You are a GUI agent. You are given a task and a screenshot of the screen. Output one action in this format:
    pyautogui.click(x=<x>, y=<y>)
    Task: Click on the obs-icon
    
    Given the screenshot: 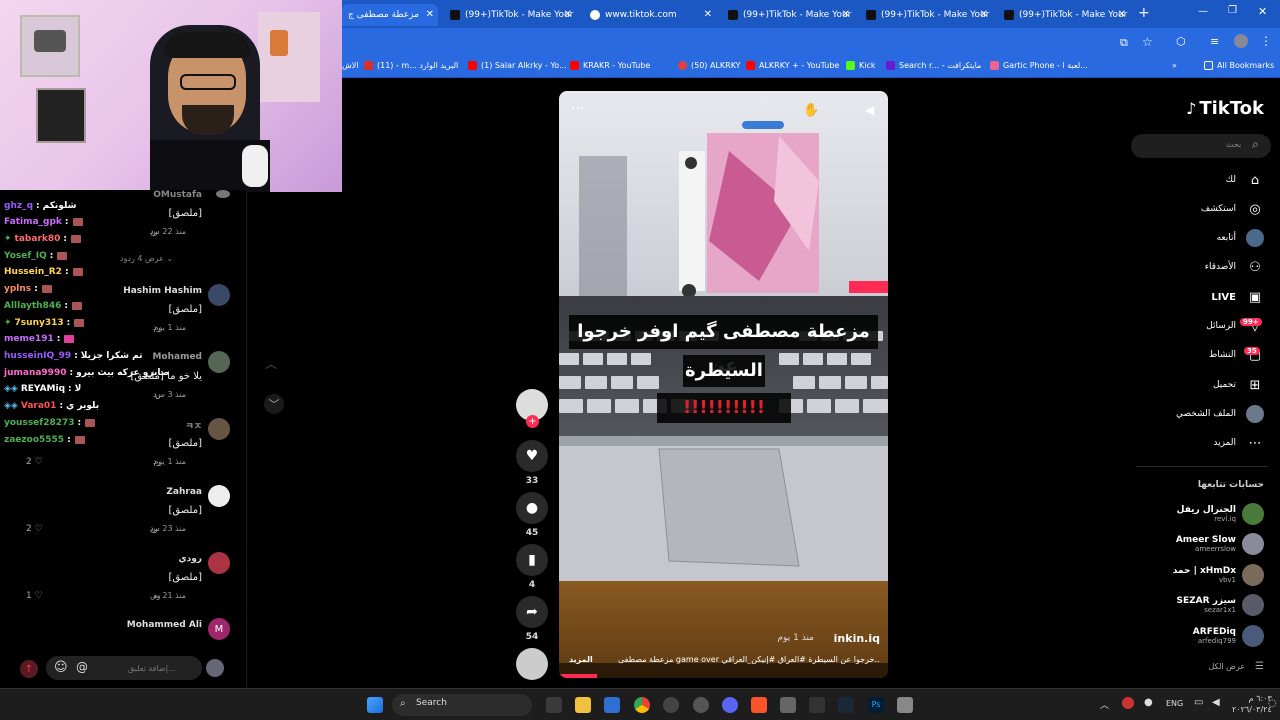 What is the action you would take?
    pyautogui.click(x=671, y=705)
    